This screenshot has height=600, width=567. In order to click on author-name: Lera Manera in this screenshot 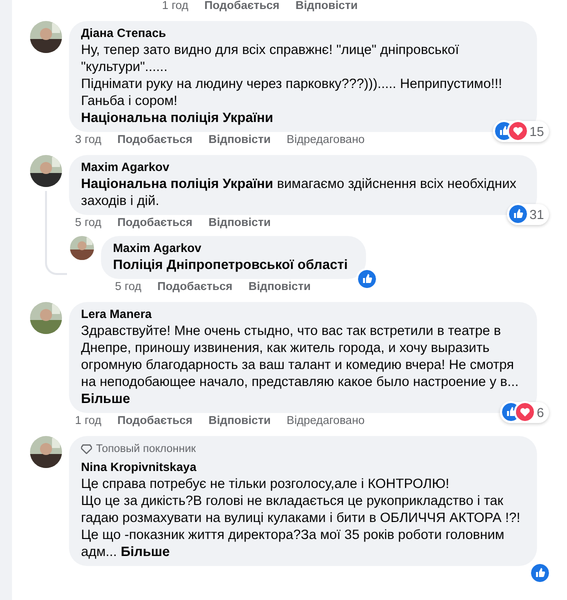, I will do `click(303, 314)`.